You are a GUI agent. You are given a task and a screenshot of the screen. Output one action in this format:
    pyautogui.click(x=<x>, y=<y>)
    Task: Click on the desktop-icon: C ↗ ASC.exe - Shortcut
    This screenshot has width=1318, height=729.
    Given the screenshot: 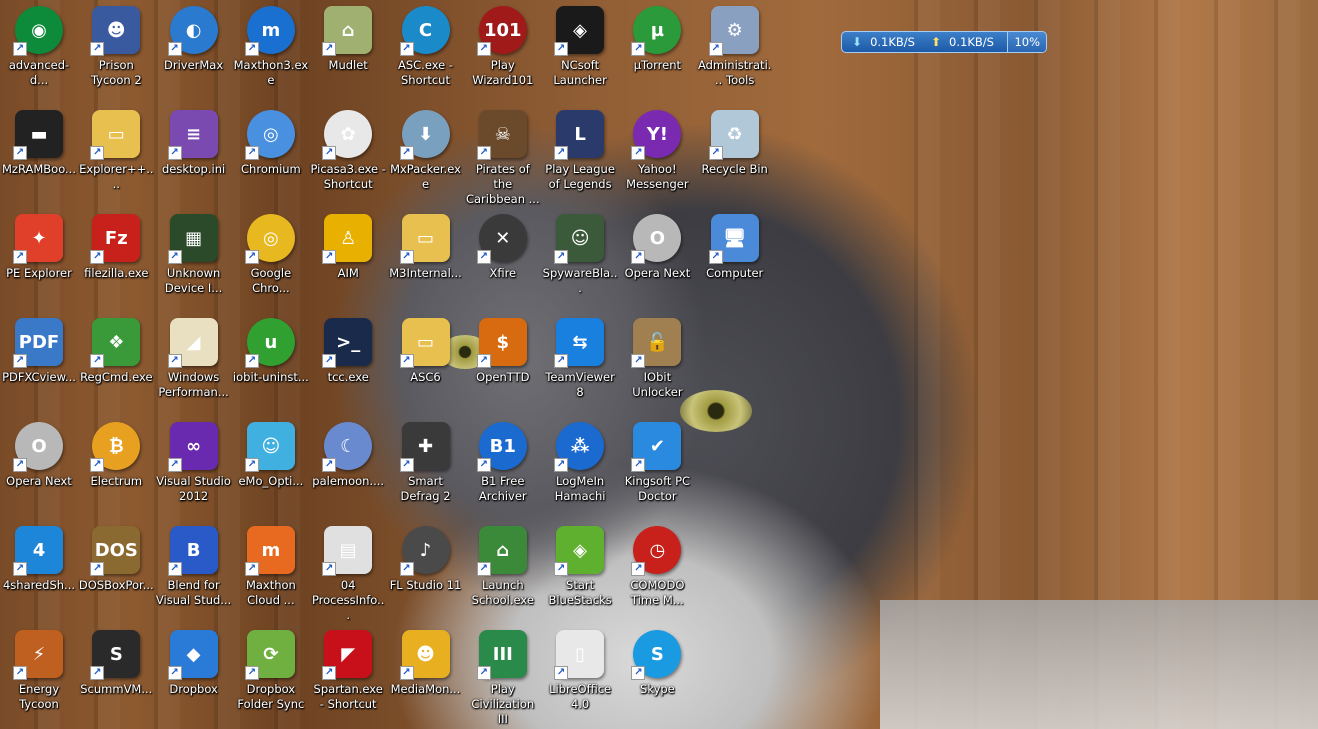 What is the action you would take?
    pyautogui.click(x=426, y=52)
    